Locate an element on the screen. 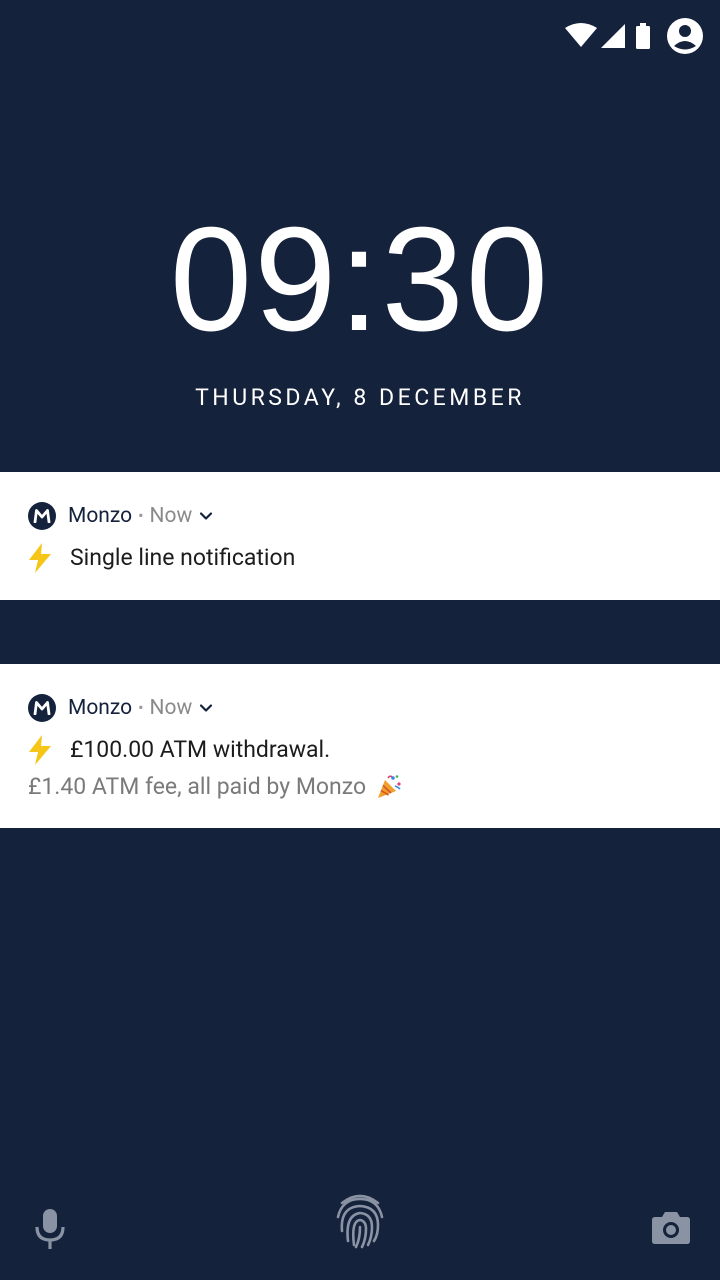  microphone-icon is located at coordinates (50, 1229).